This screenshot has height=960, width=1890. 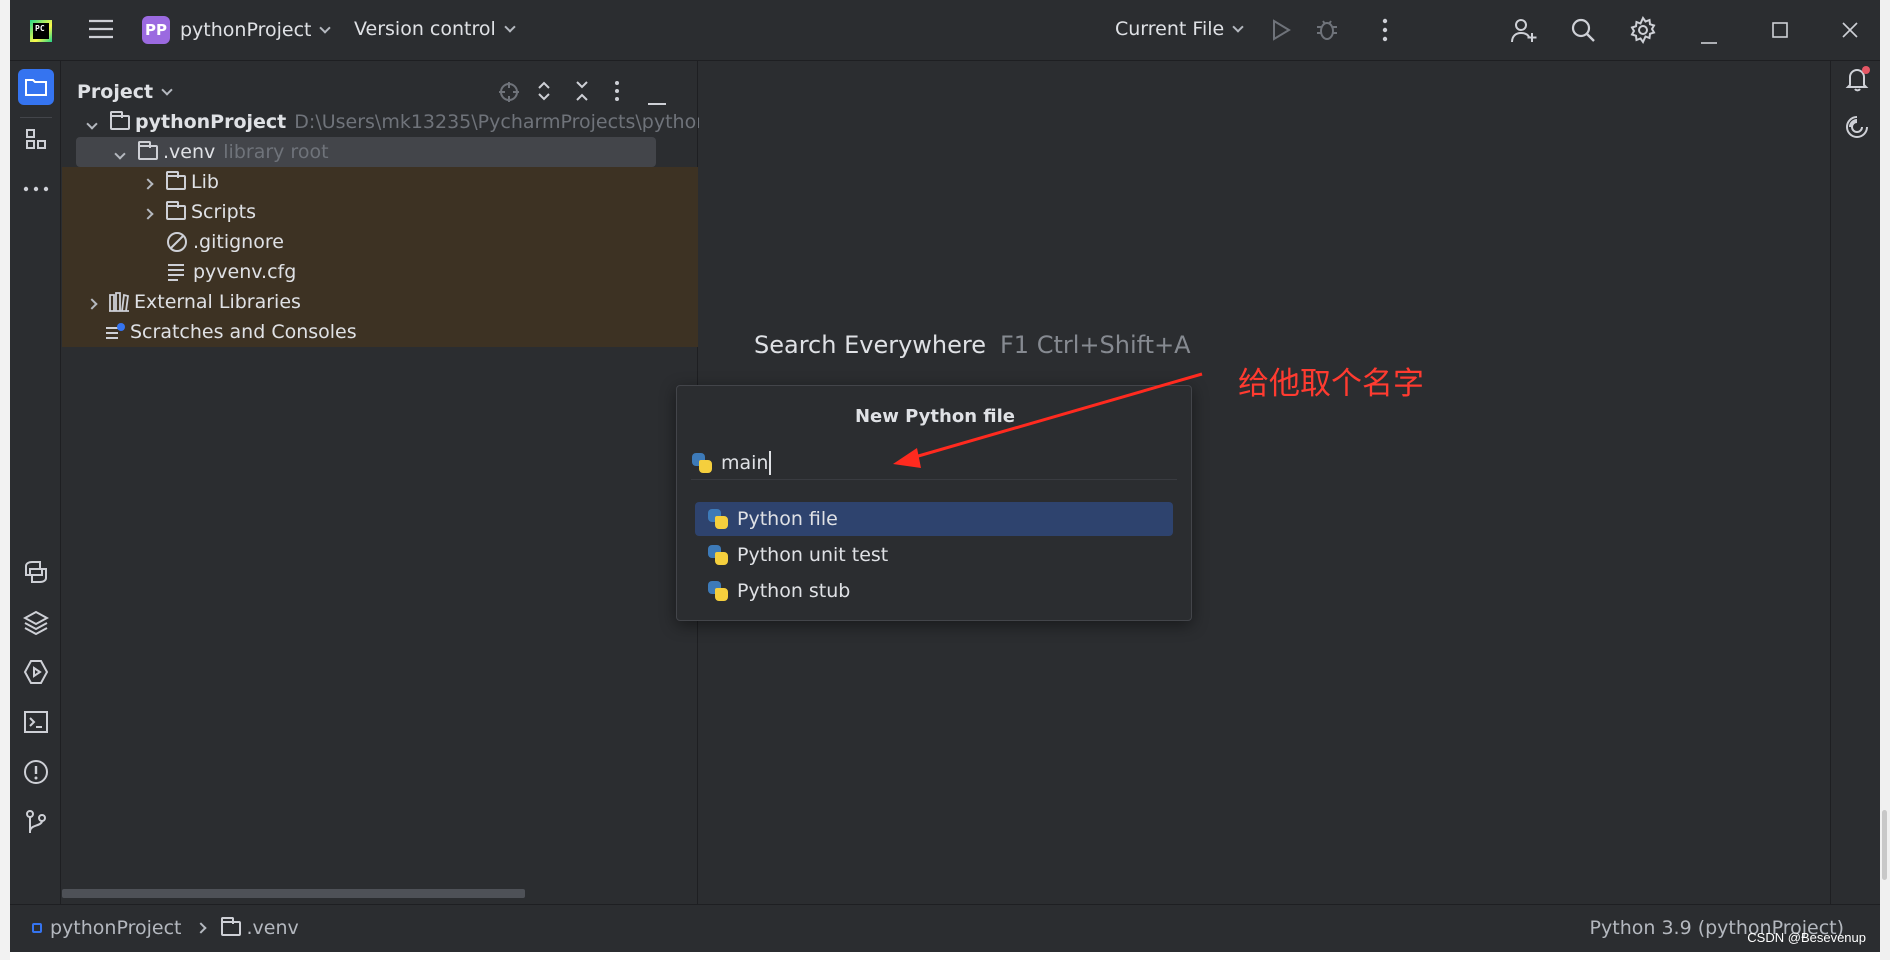 I want to click on option-label: Python unit test, so click(x=813, y=555).